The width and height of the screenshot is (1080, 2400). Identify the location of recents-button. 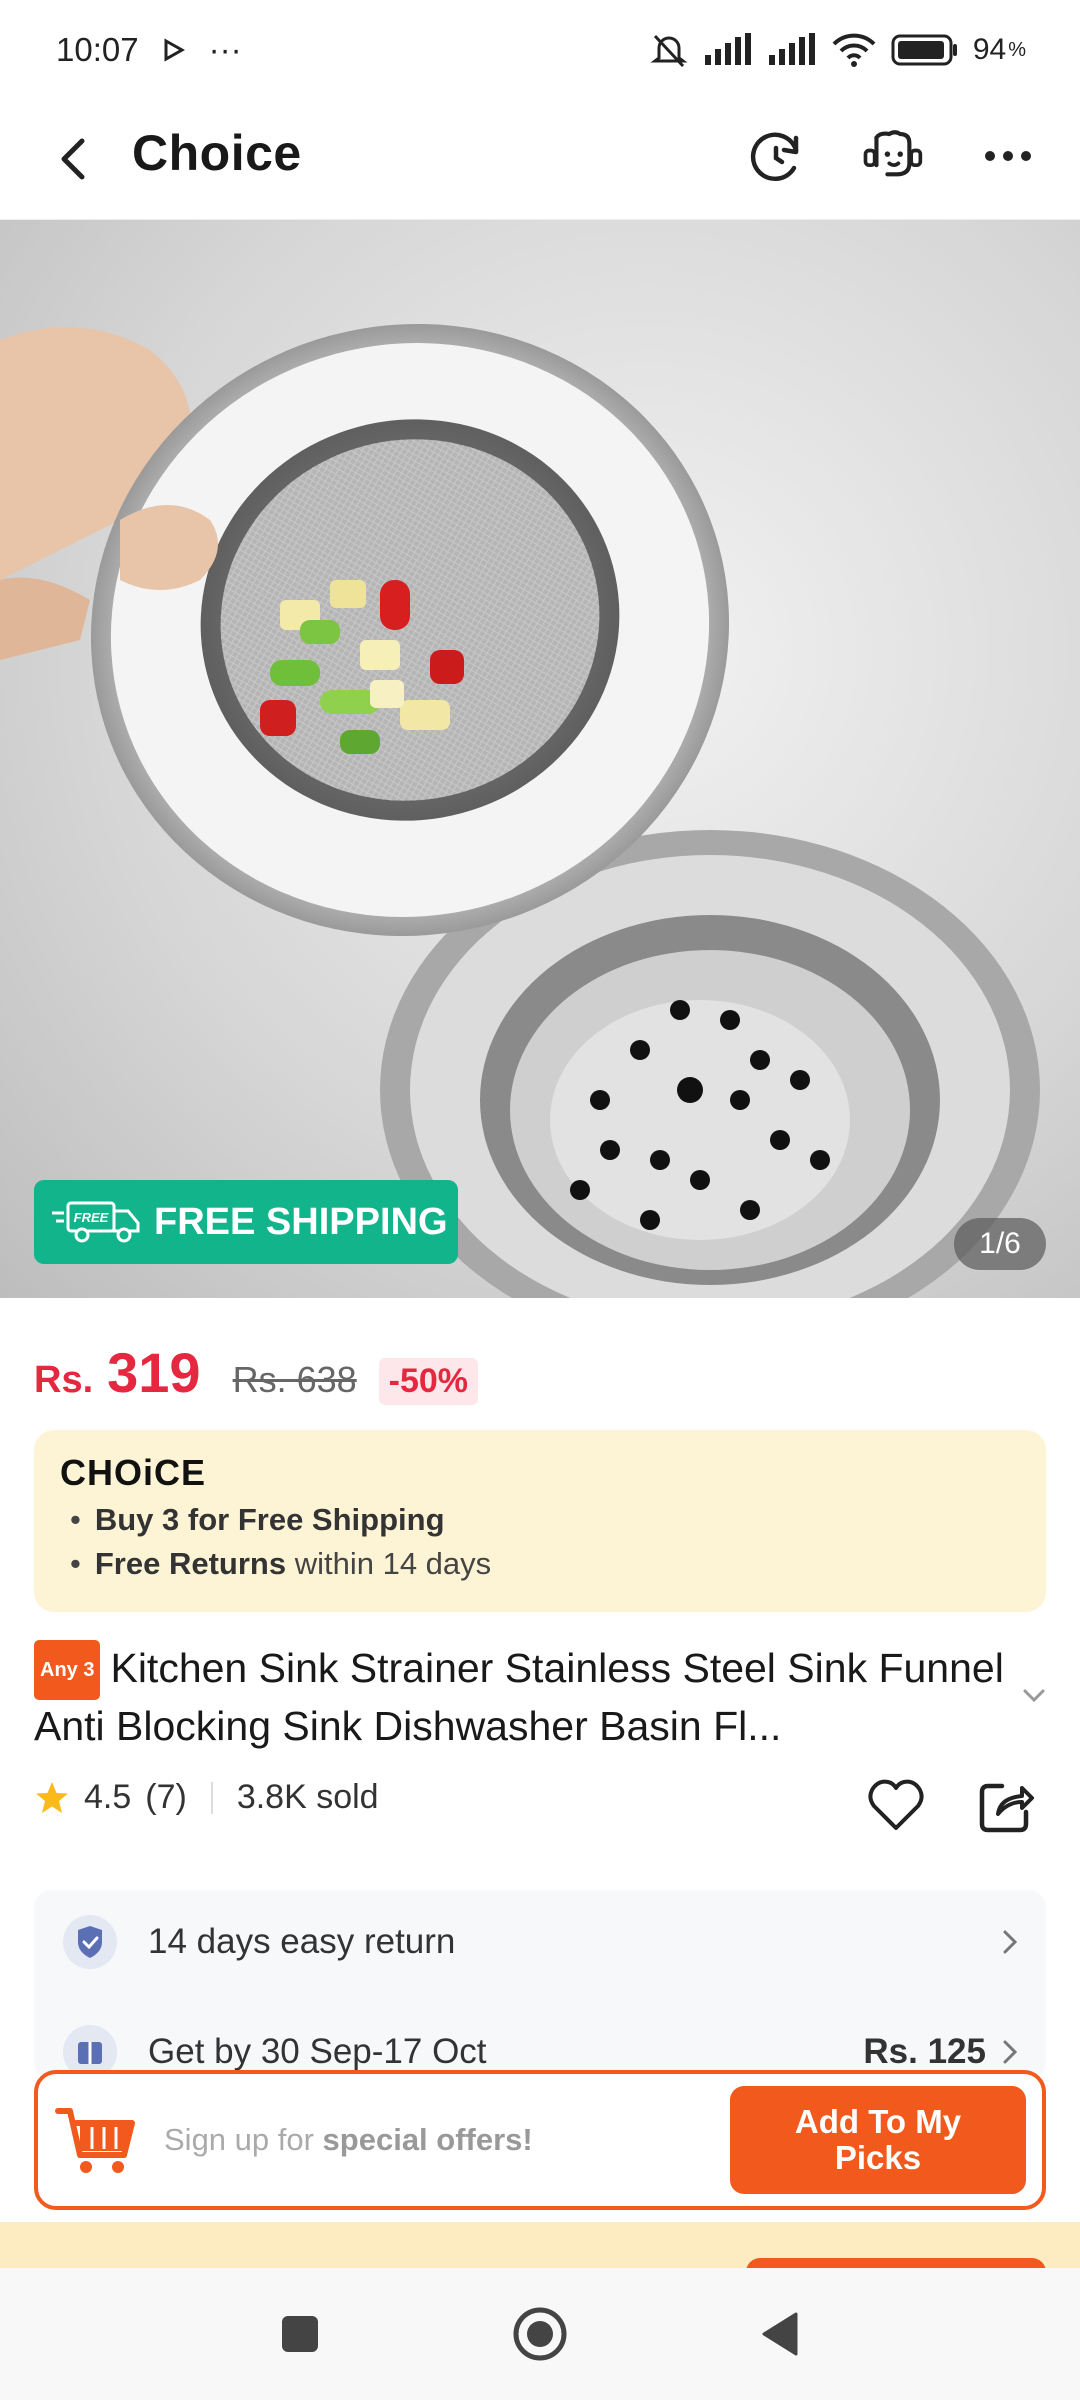
(300, 2334).